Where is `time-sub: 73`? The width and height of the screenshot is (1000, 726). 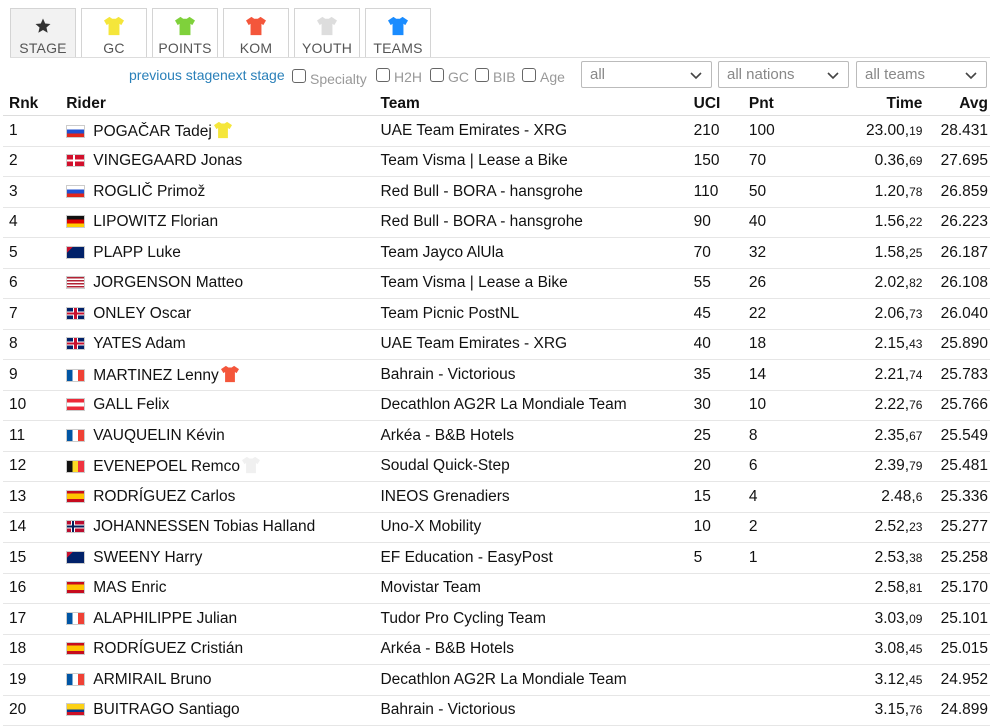
time-sub: 73 is located at coordinates (916, 313).